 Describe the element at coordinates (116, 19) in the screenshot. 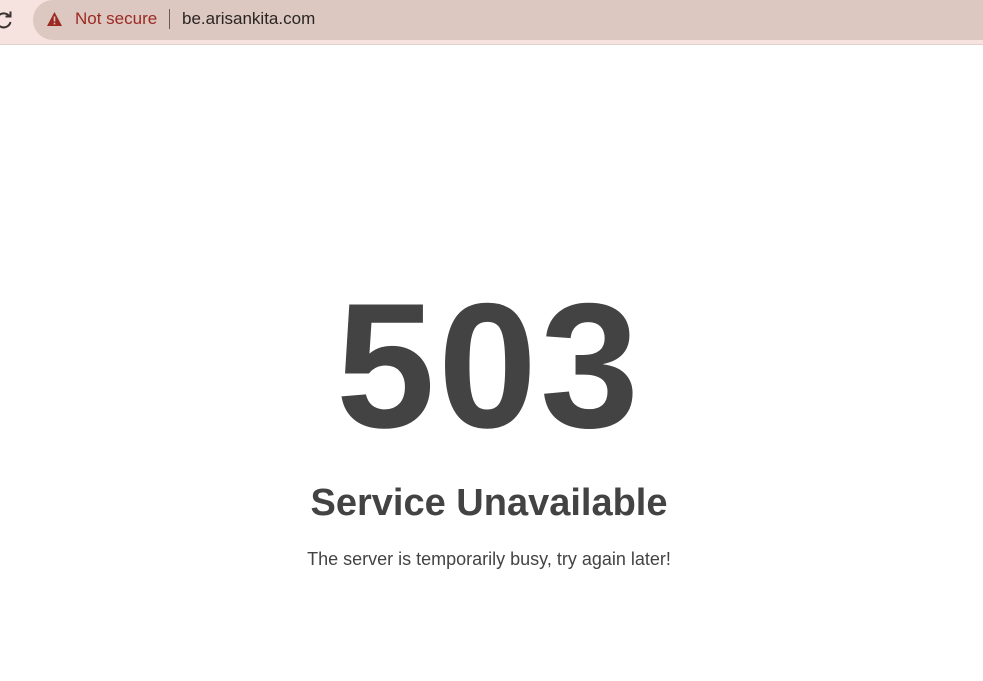

I see `security-status-label: Not secure` at that location.